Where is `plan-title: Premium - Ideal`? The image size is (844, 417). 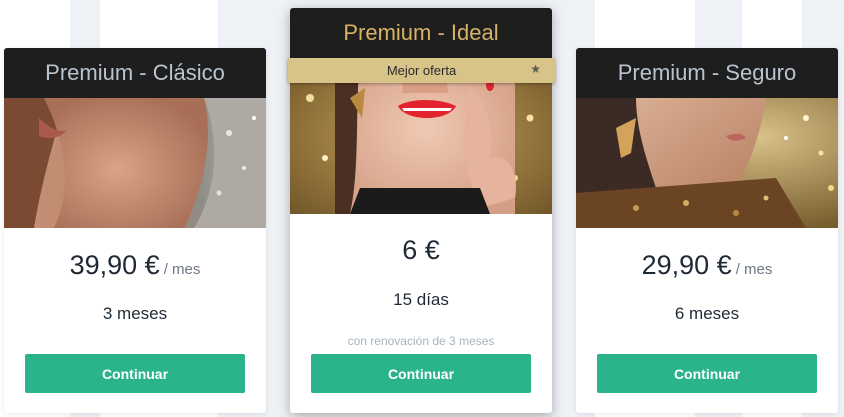
plan-title: Premium - Ideal is located at coordinates (421, 32).